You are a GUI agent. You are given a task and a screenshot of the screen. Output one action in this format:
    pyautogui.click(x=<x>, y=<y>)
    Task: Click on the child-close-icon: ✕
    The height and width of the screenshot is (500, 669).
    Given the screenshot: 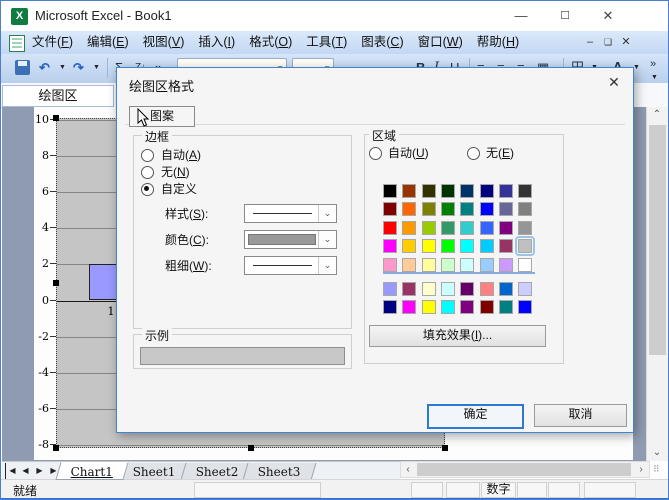 What is the action you would take?
    pyautogui.click(x=626, y=42)
    